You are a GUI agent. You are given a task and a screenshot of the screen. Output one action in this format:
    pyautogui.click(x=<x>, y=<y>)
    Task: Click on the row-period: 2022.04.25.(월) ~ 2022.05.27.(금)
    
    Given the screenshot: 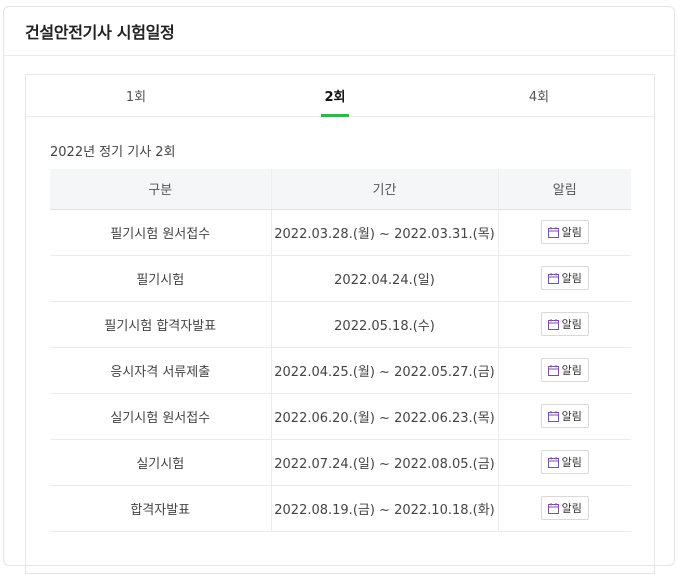 What is the action you would take?
    pyautogui.click(x=384, y=370)
    